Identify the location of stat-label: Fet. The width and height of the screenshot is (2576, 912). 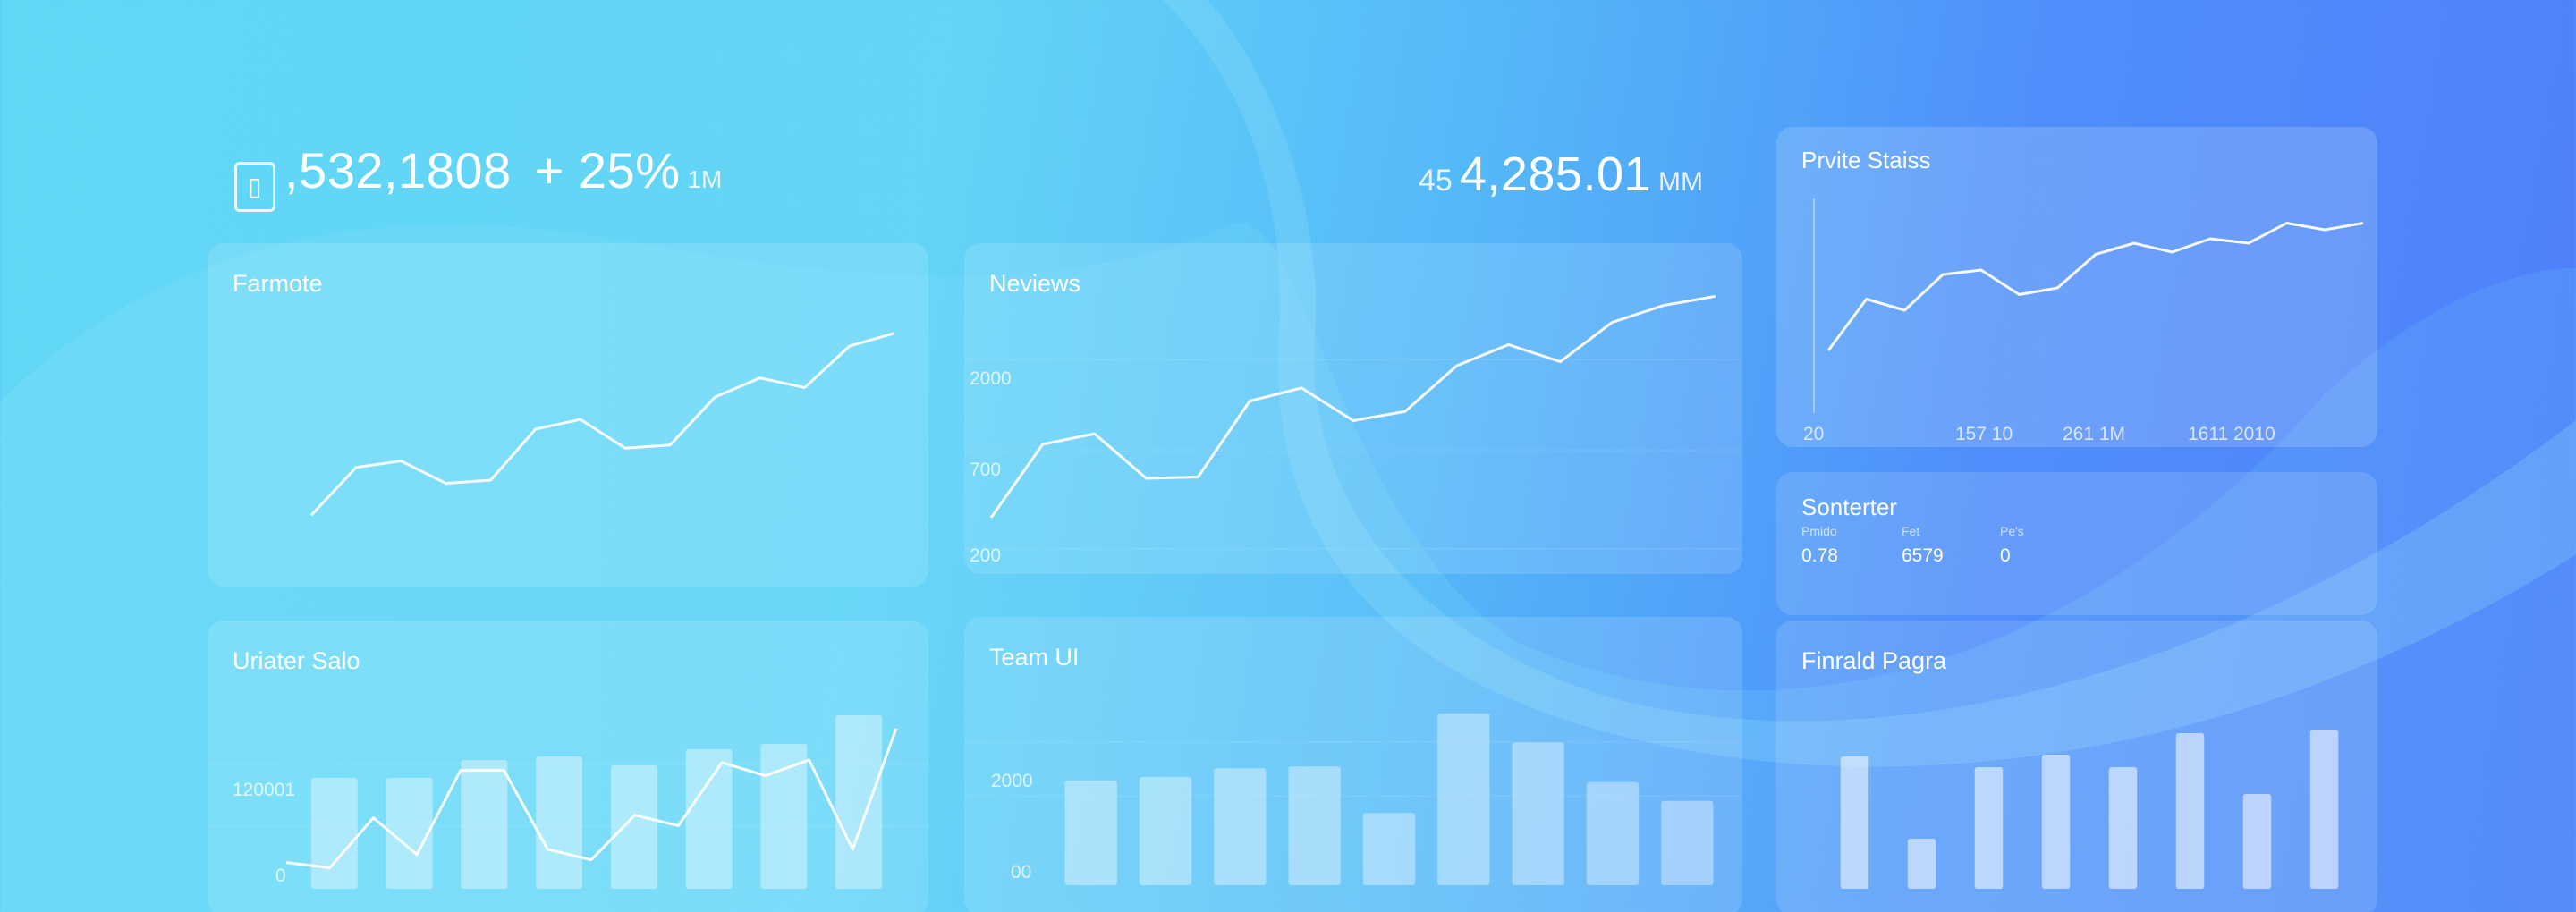
(1911, 531).